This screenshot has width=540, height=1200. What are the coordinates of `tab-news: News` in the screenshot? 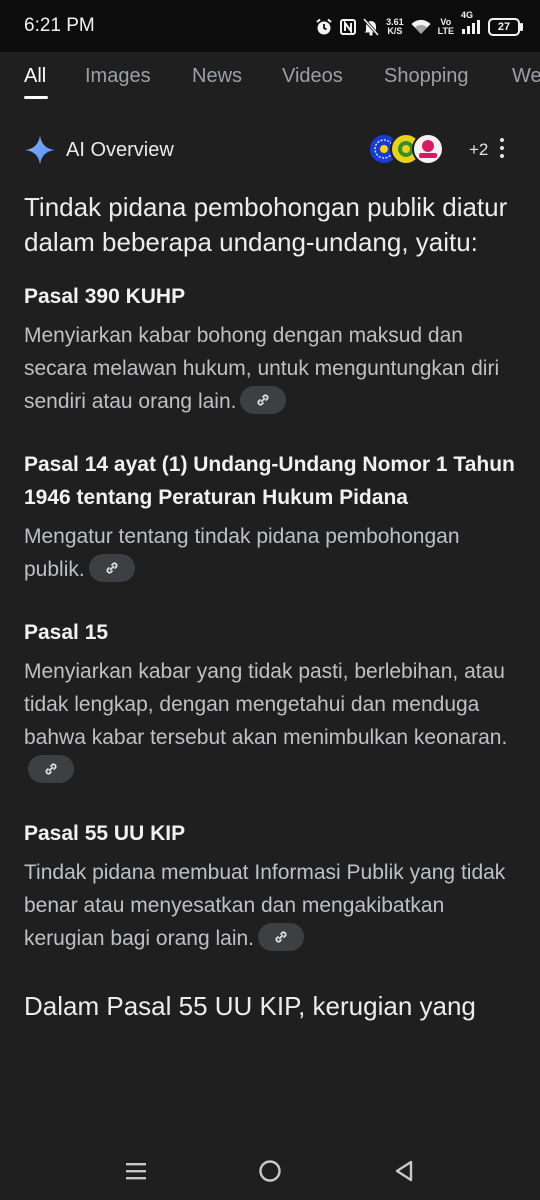 It's located at (217, 76).